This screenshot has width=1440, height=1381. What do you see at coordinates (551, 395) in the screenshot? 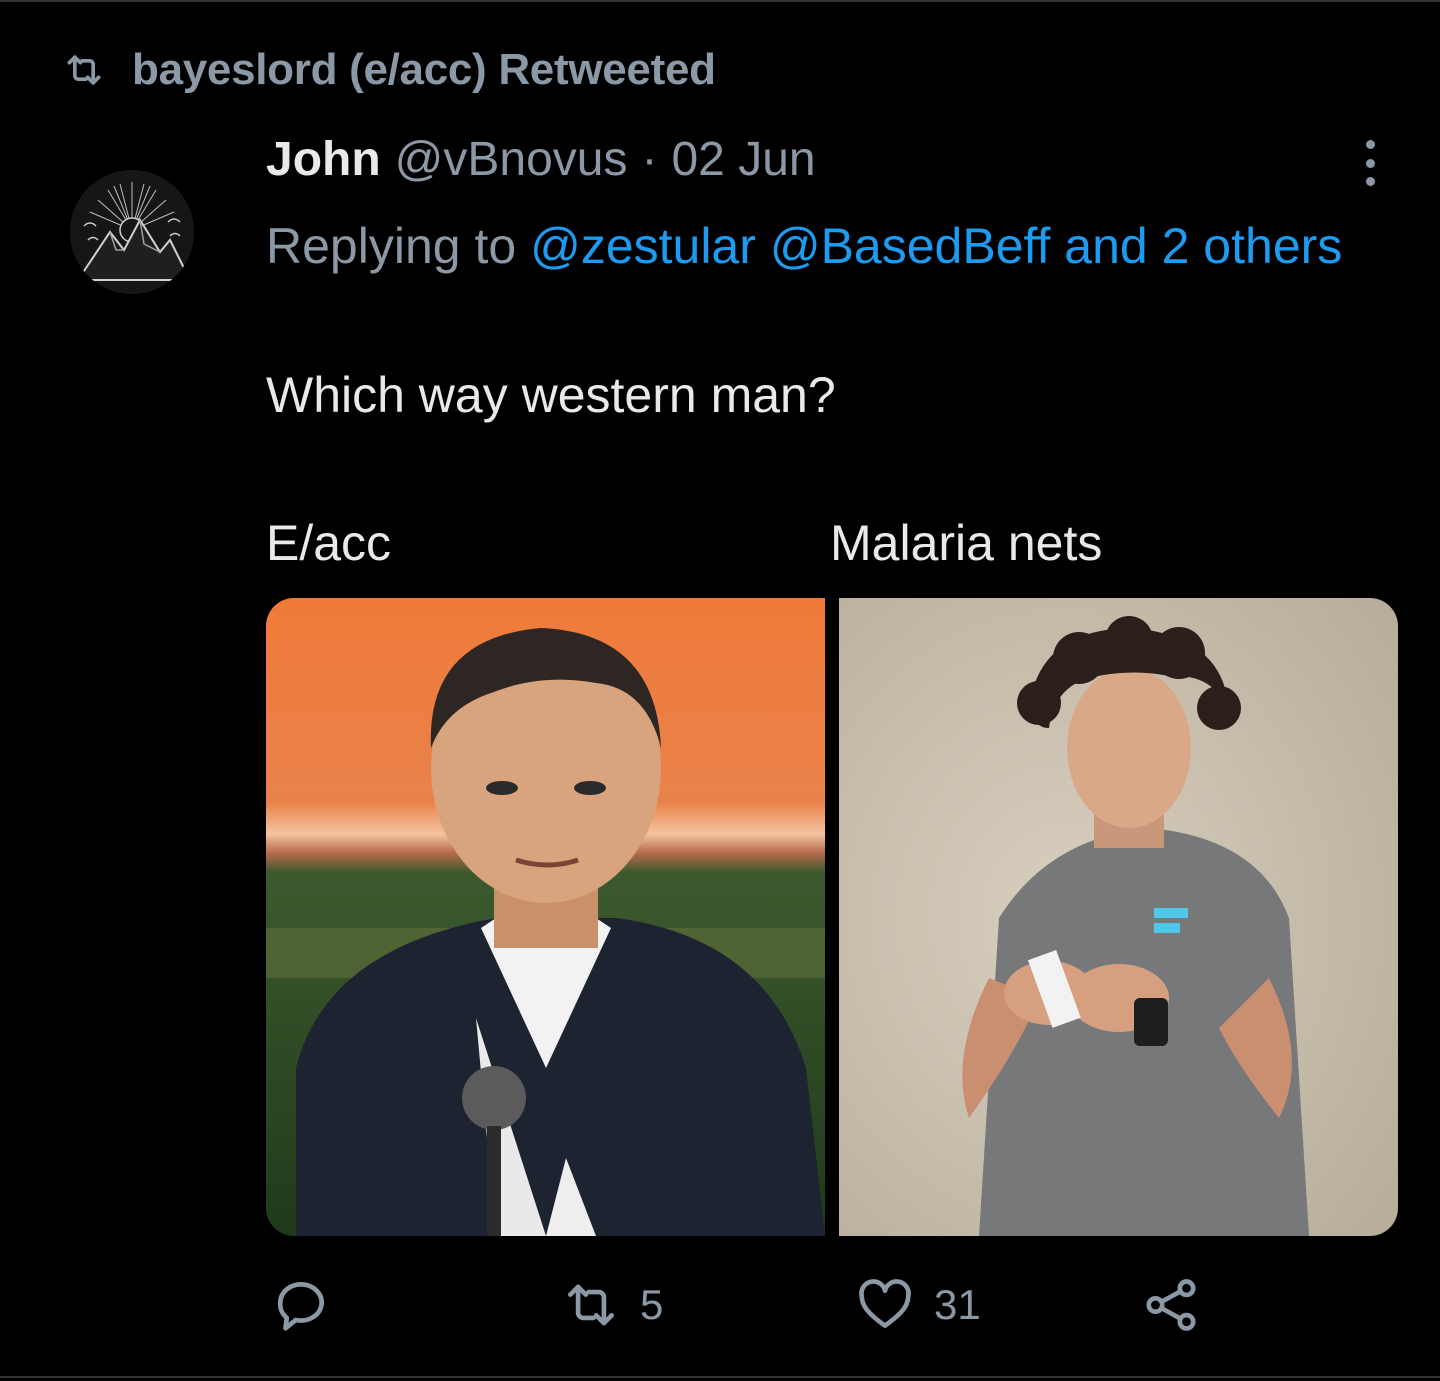
I see `tweet-text: Which way western man?` at bounding box center [551, 395].